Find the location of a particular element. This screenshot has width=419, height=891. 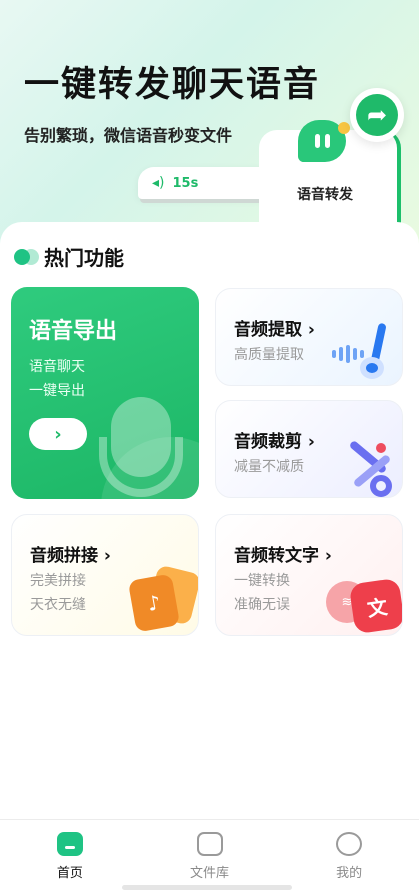

audio-to-text-desc: 一键转换 准确无误 is located at coordinates (262, 593).